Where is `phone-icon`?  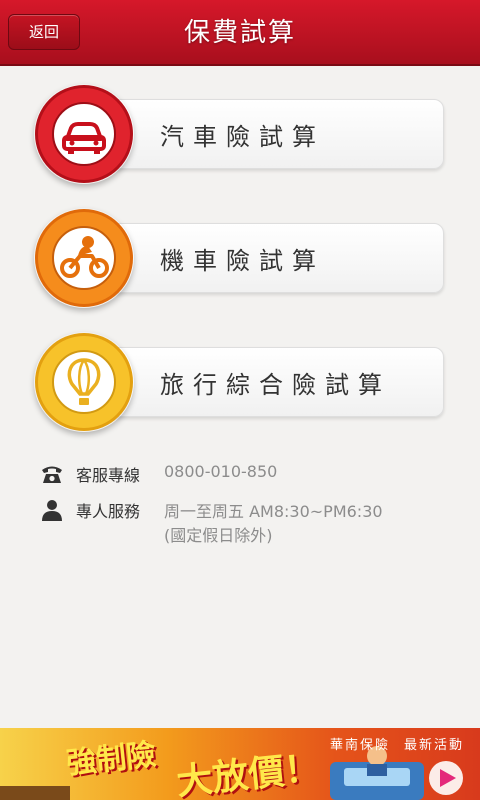 phone-icon is located at coordinates (52, 476).